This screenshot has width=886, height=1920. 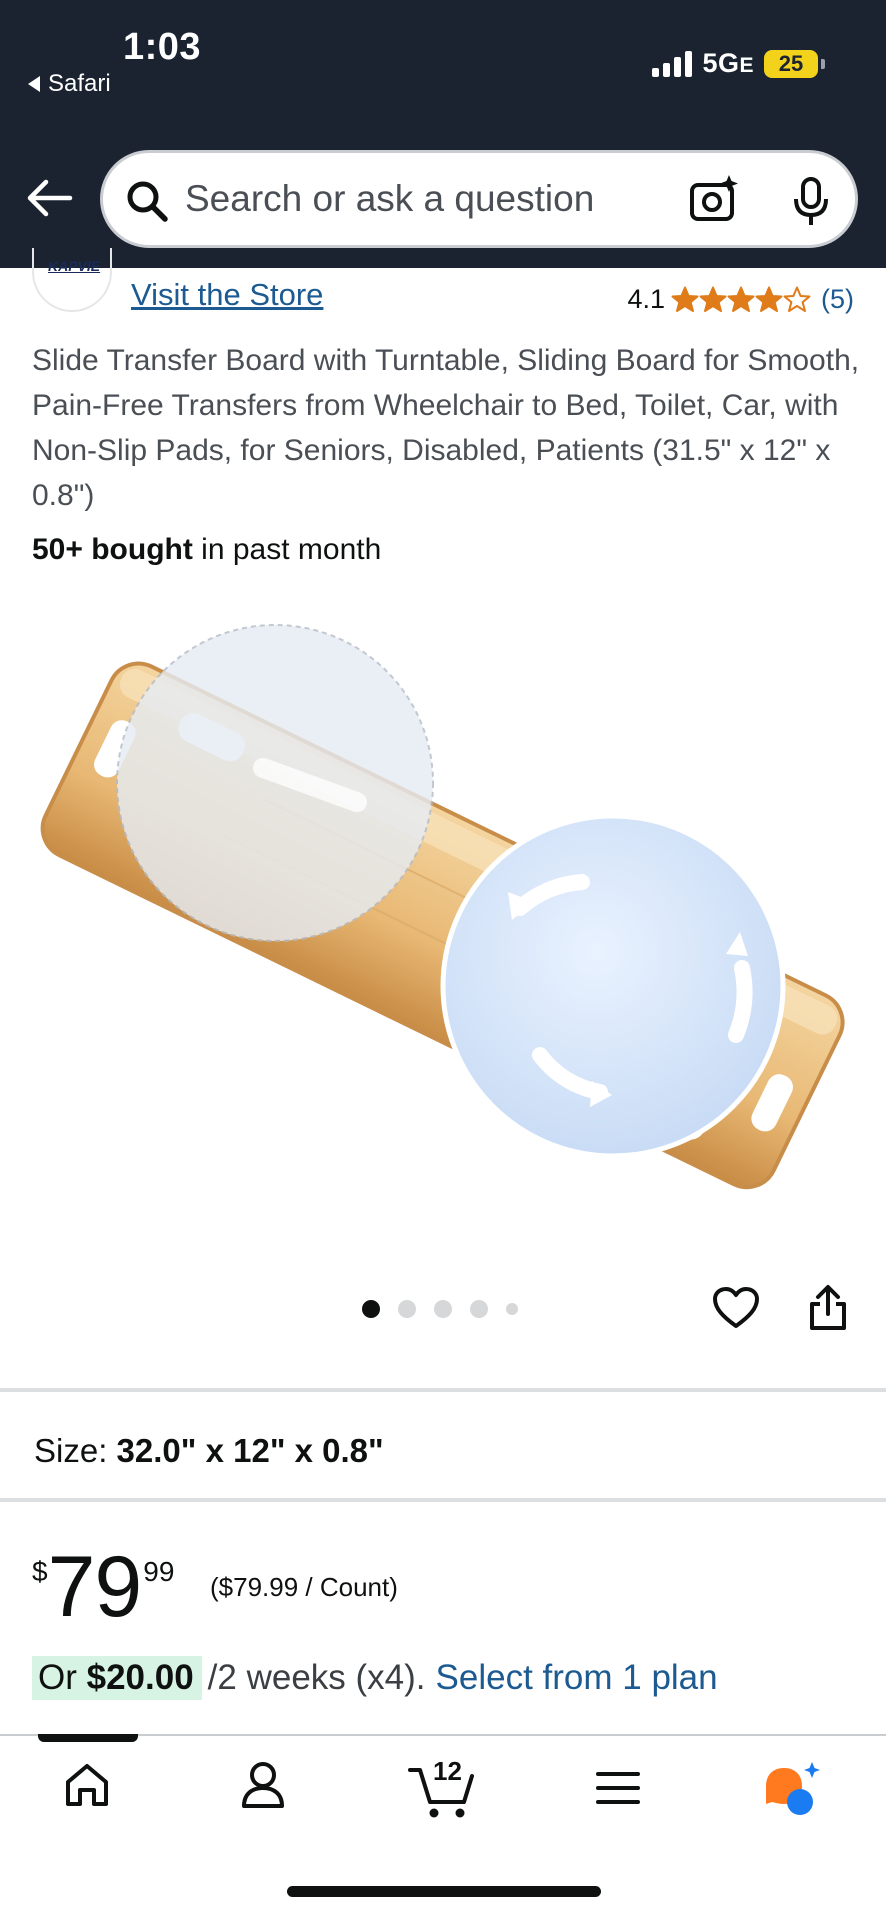 What do you see at coordinates (811, 202) in the screenshot?
I see `microphone-icon` at bounding box center [811, 202].